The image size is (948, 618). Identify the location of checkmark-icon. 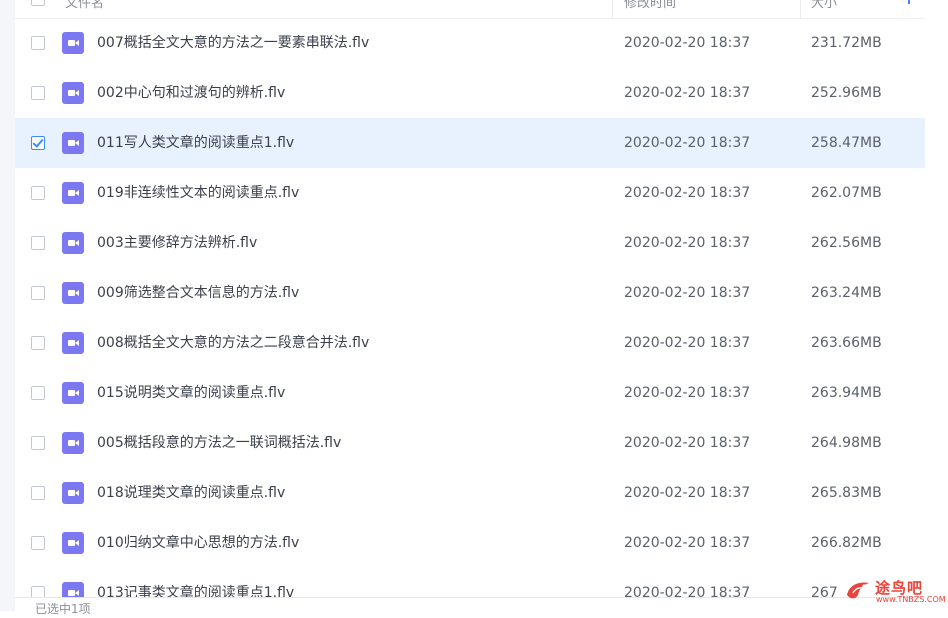
(38, 142).